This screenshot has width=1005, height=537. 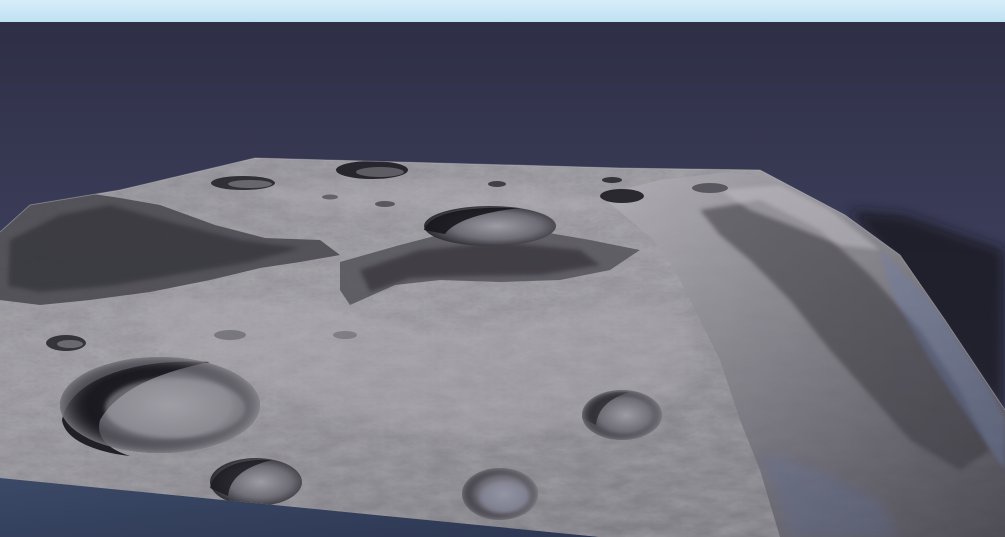 I want to click on crater-mid-right, so click(x=622, y=415).